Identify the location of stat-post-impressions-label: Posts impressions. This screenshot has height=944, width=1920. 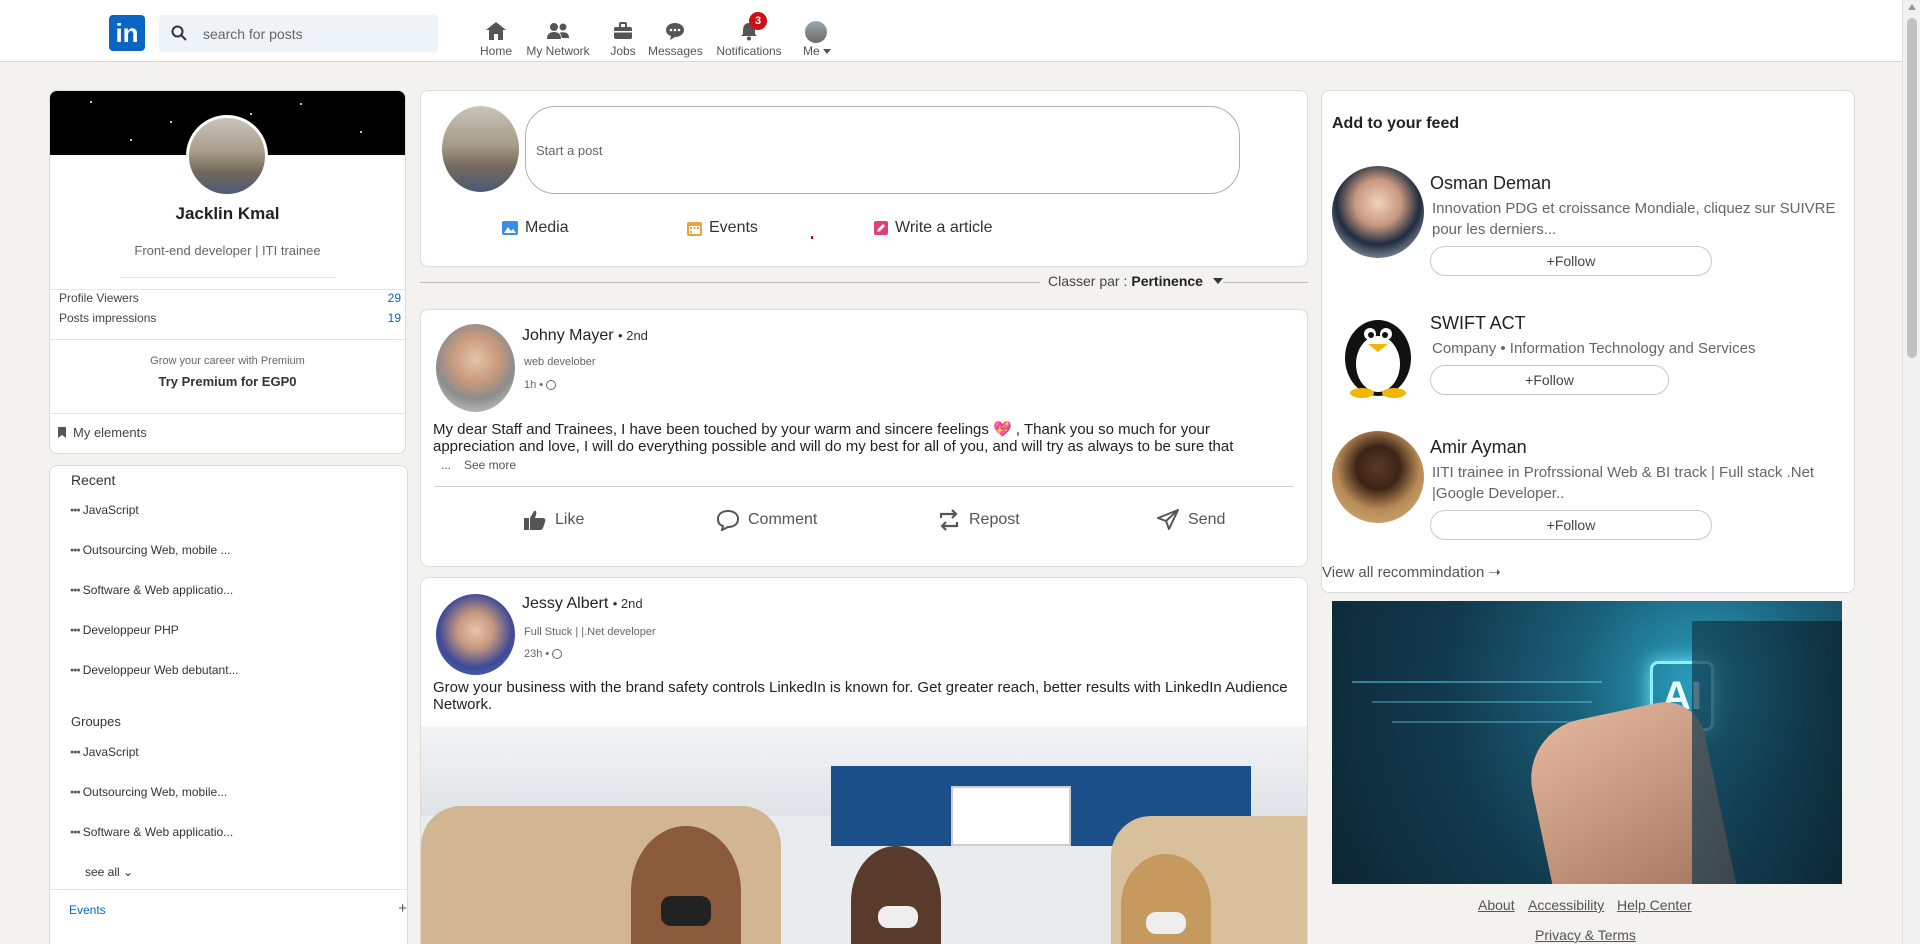
(107, 318).